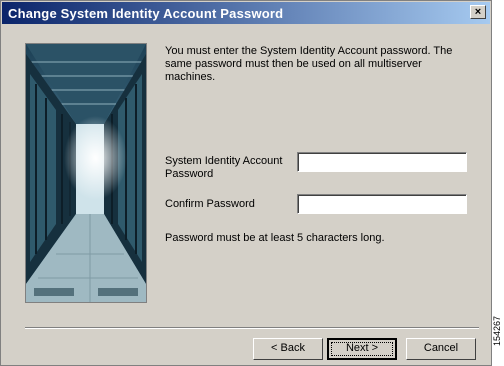 This screenshot has height=366, width=504. I want to click on button-divider, so click(252, 328).